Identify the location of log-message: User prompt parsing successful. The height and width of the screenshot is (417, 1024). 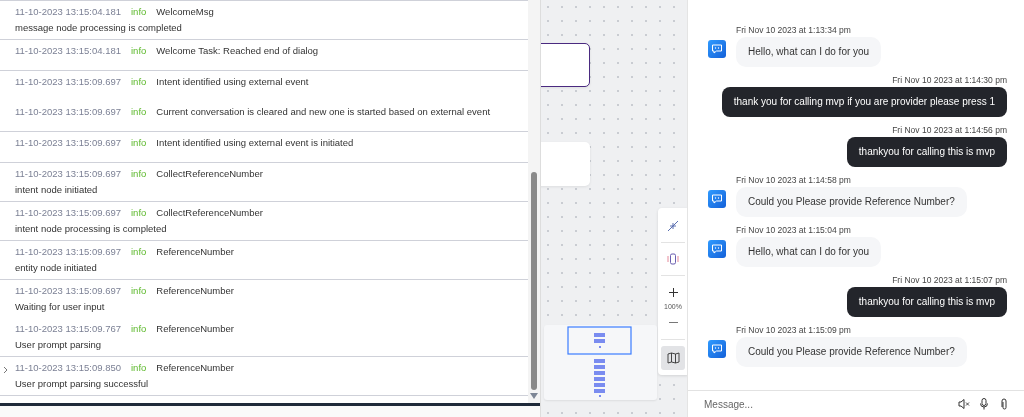
(82, 384).